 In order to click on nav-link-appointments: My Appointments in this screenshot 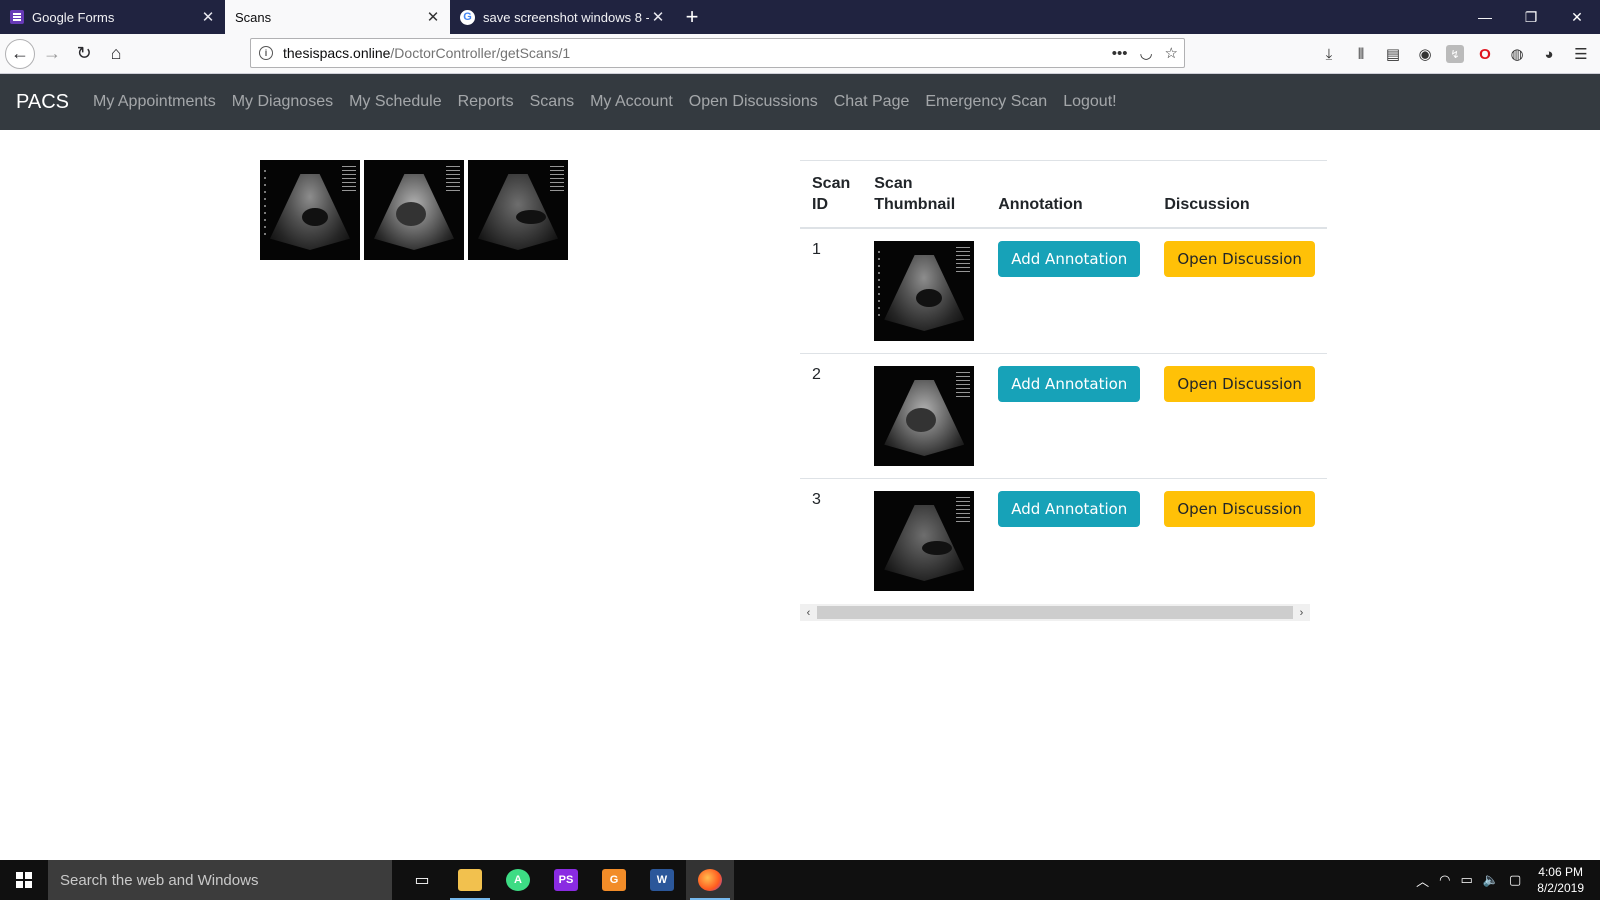, I will do `click(154, 102)`.